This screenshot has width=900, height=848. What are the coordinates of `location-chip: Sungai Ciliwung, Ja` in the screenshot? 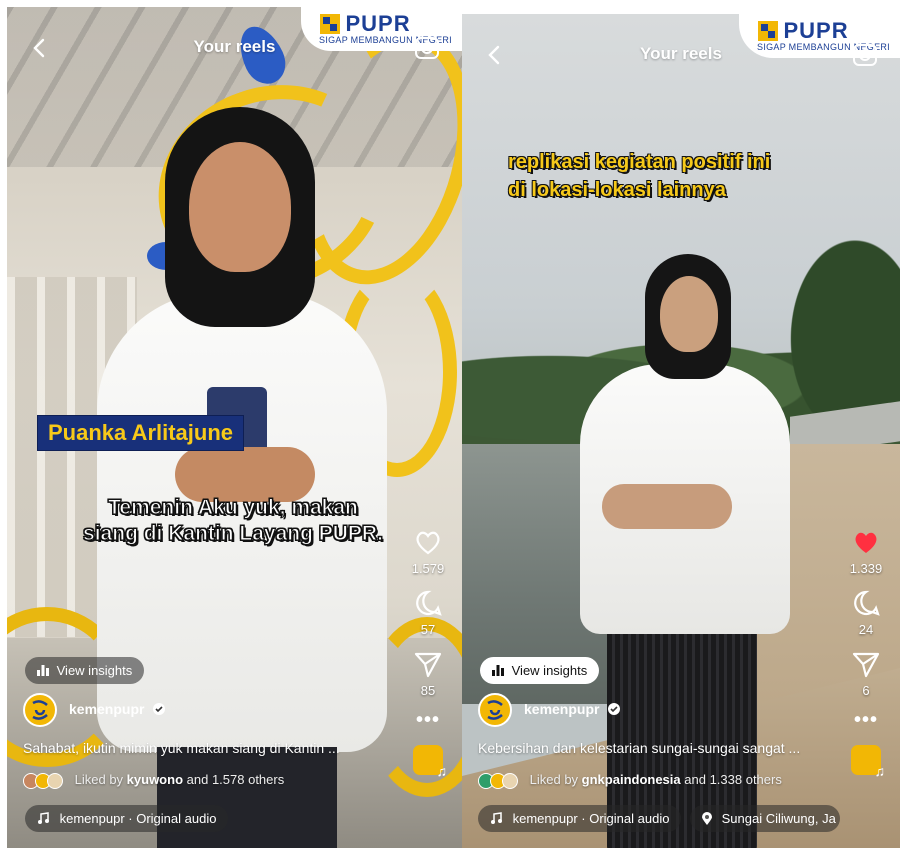 It's located at (765, 818).